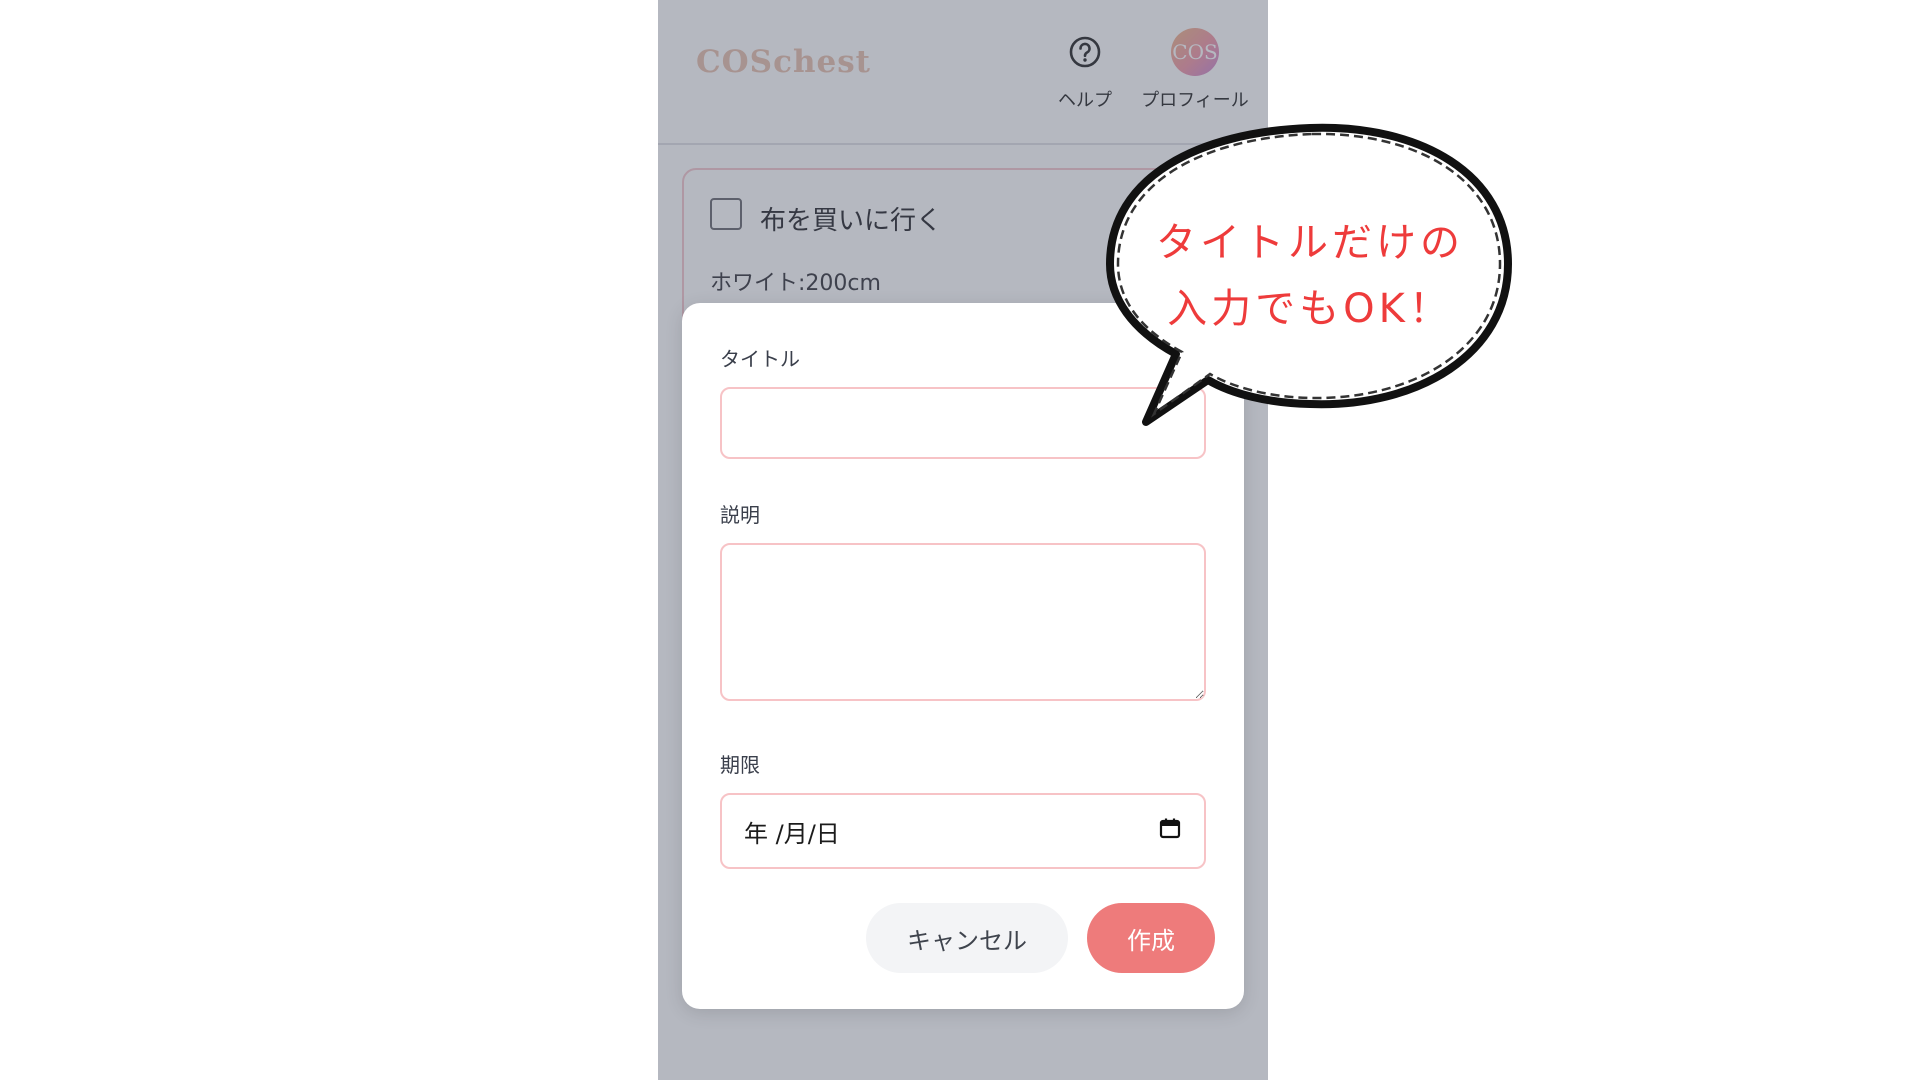 This screenshot has height=1080, width=1920. Describe the element at coordinates (760, 359) in the screenshot. I see `title-label: タイトル` at that location.